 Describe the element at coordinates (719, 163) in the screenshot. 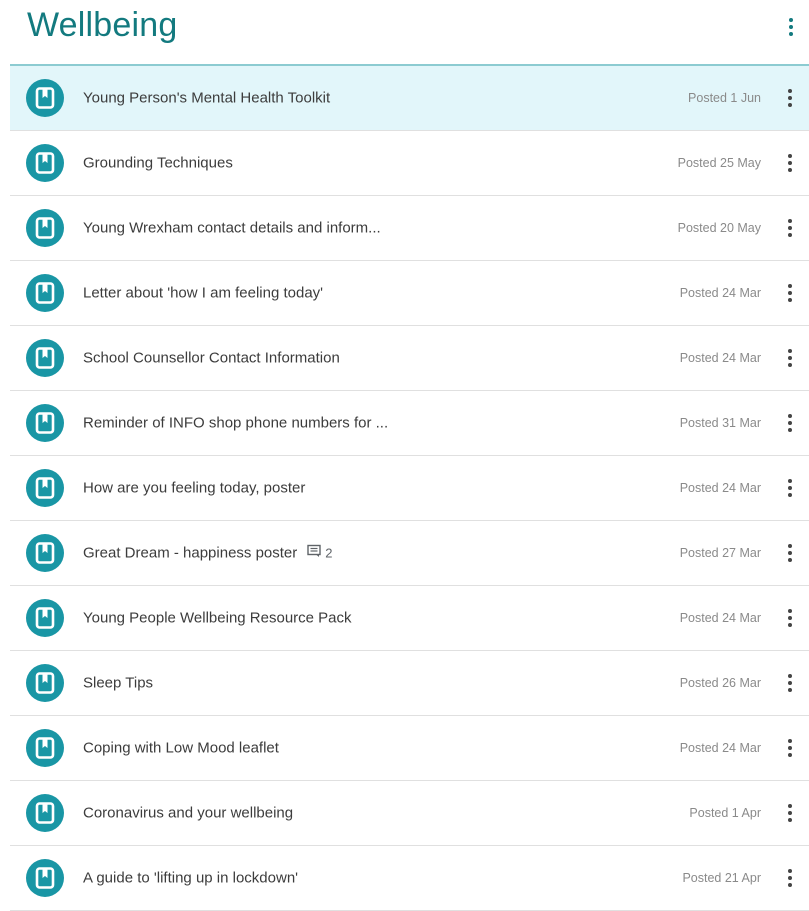

I see `posted-date: Posted 25 May` at that location.